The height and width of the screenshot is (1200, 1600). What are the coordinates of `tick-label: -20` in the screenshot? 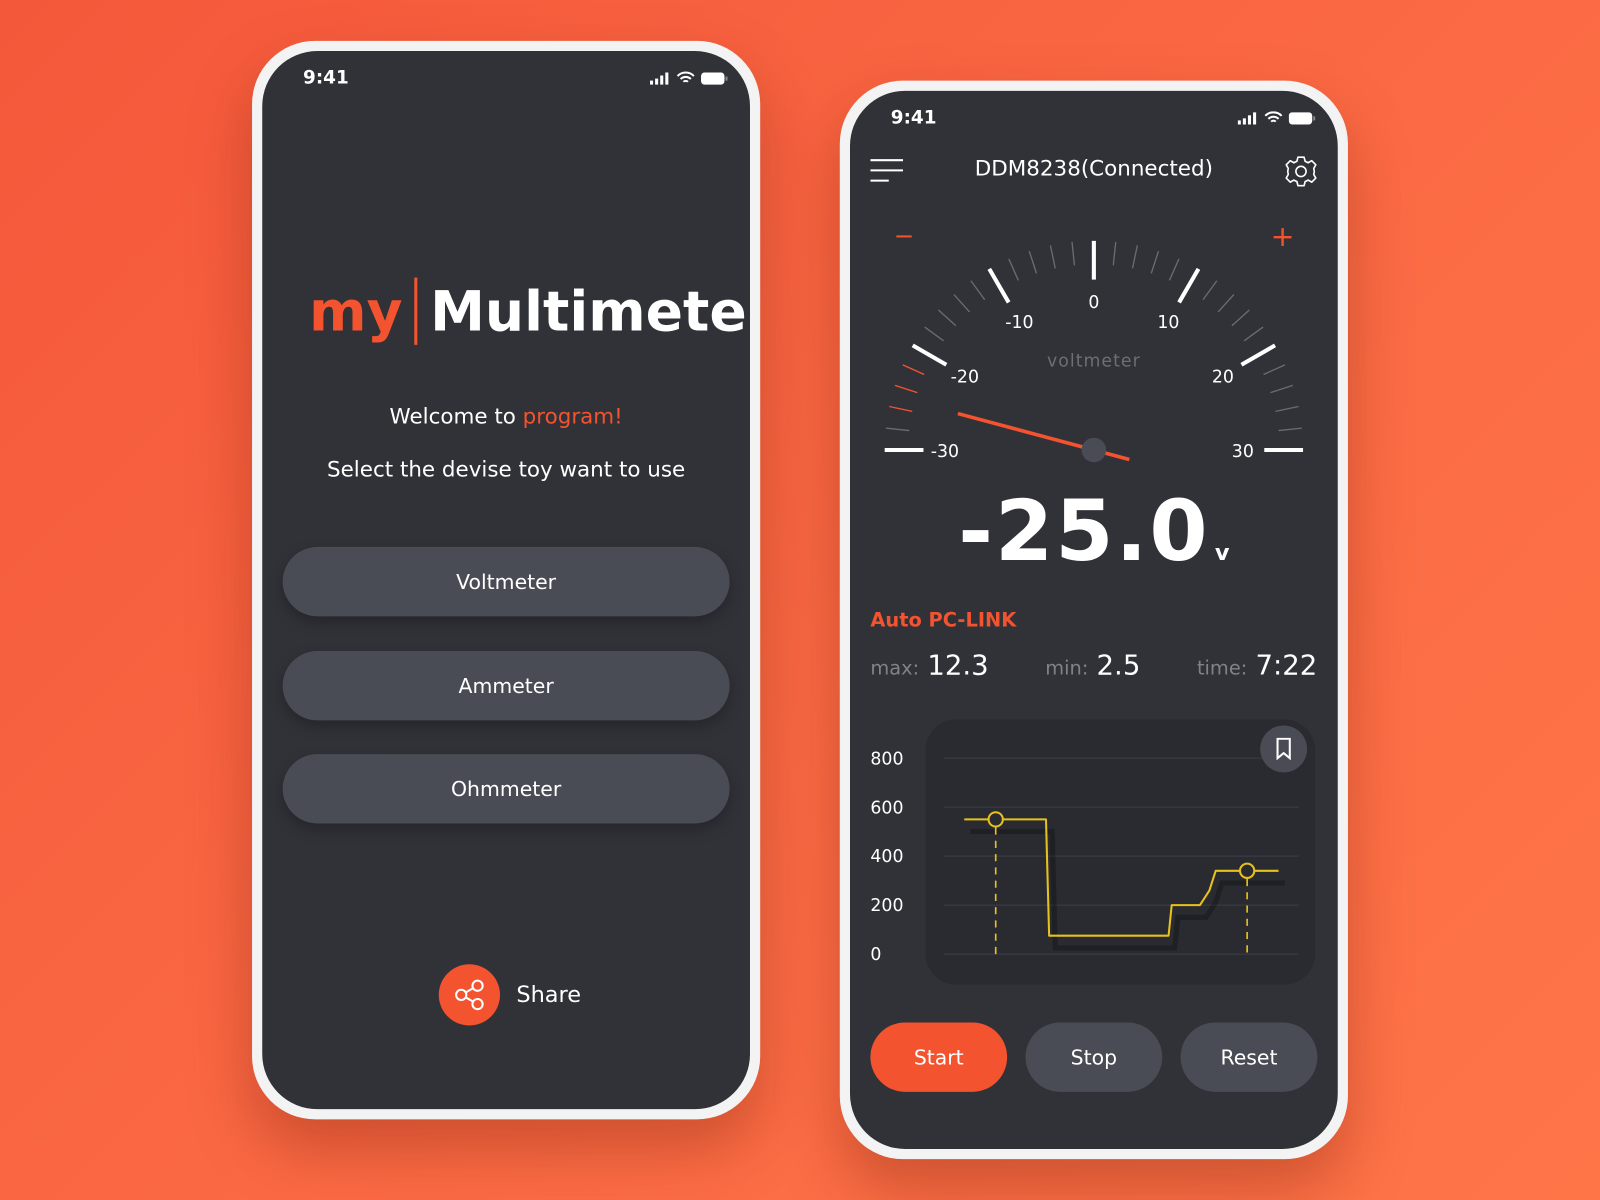 It's located at (965, 378).